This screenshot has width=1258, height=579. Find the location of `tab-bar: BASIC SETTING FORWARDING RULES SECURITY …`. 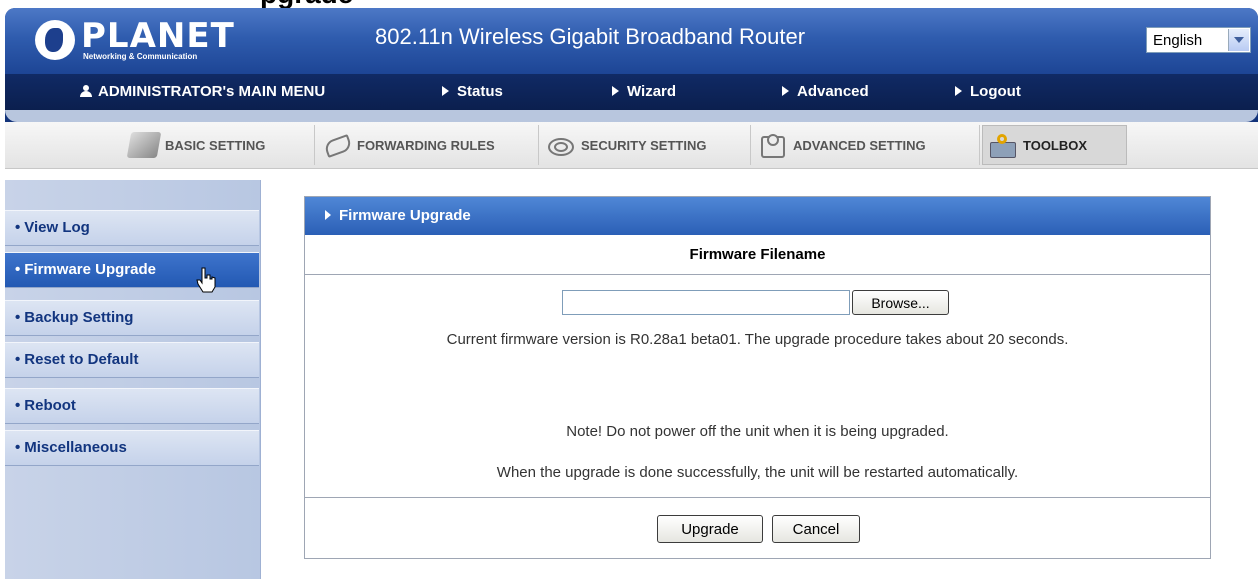

tab-bar: BASIC SETTING FORWARDING RULES SECURITY … is located at coordinates (631, 145).